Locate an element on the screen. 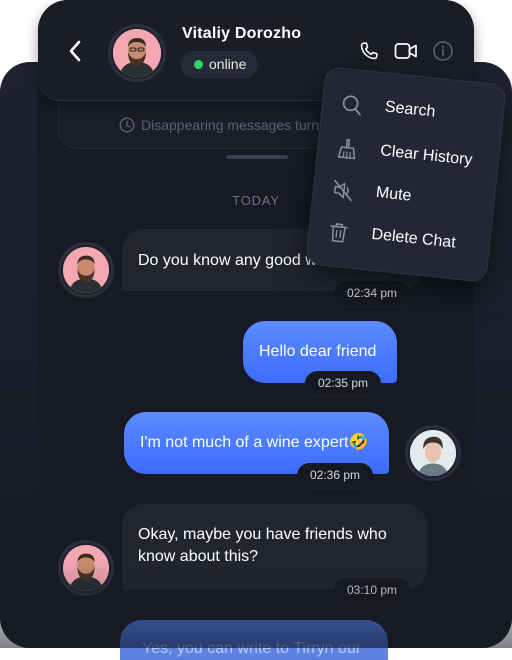 Image resolution: width=512 pixels, height=660 pixels. muted-speaker-icon is located at coordinates (343, 190).